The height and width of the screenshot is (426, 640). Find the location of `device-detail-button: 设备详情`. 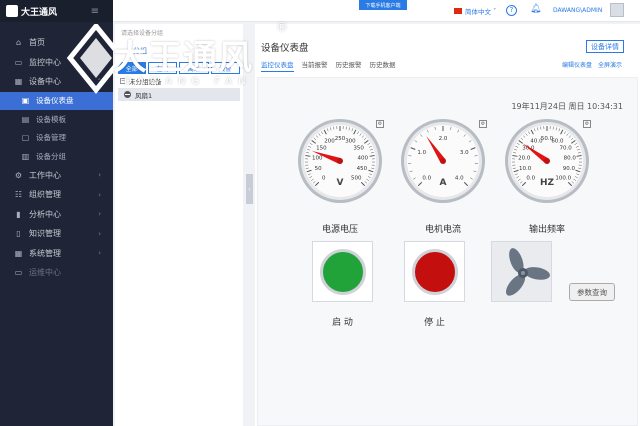

device-detail-button: 设备详情 is located at coordinates (605, 46).